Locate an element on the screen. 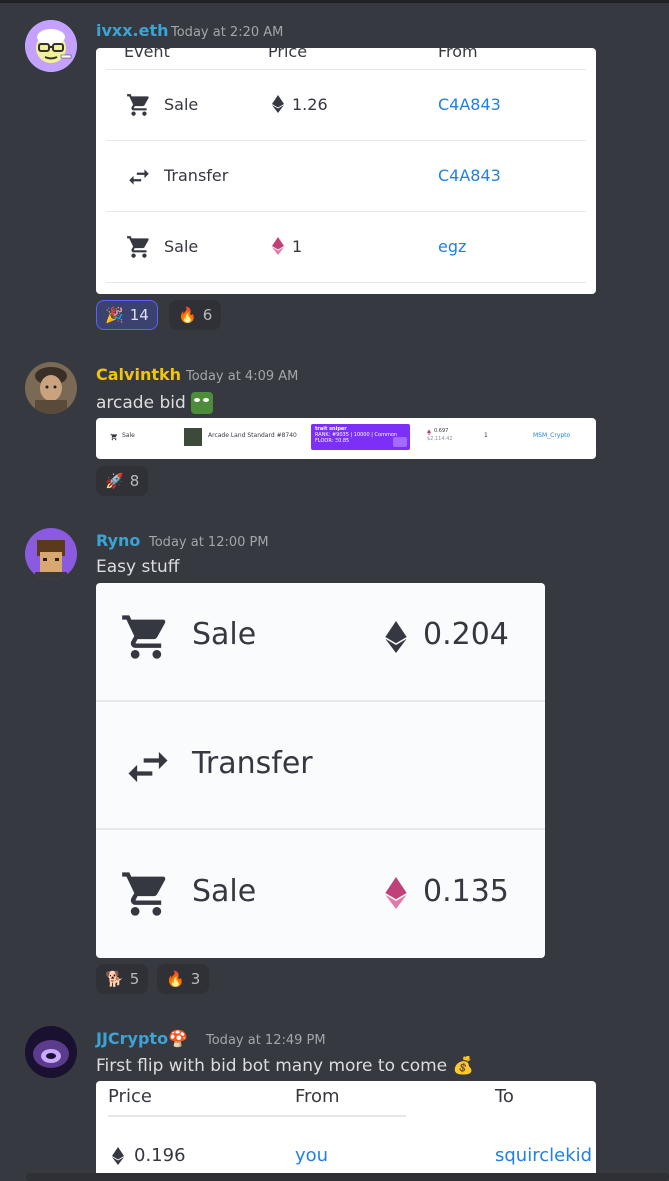 Image resolution: width=669 pixels, height=1181 pixels. from-address: you is located at coordinates (311, 1155).